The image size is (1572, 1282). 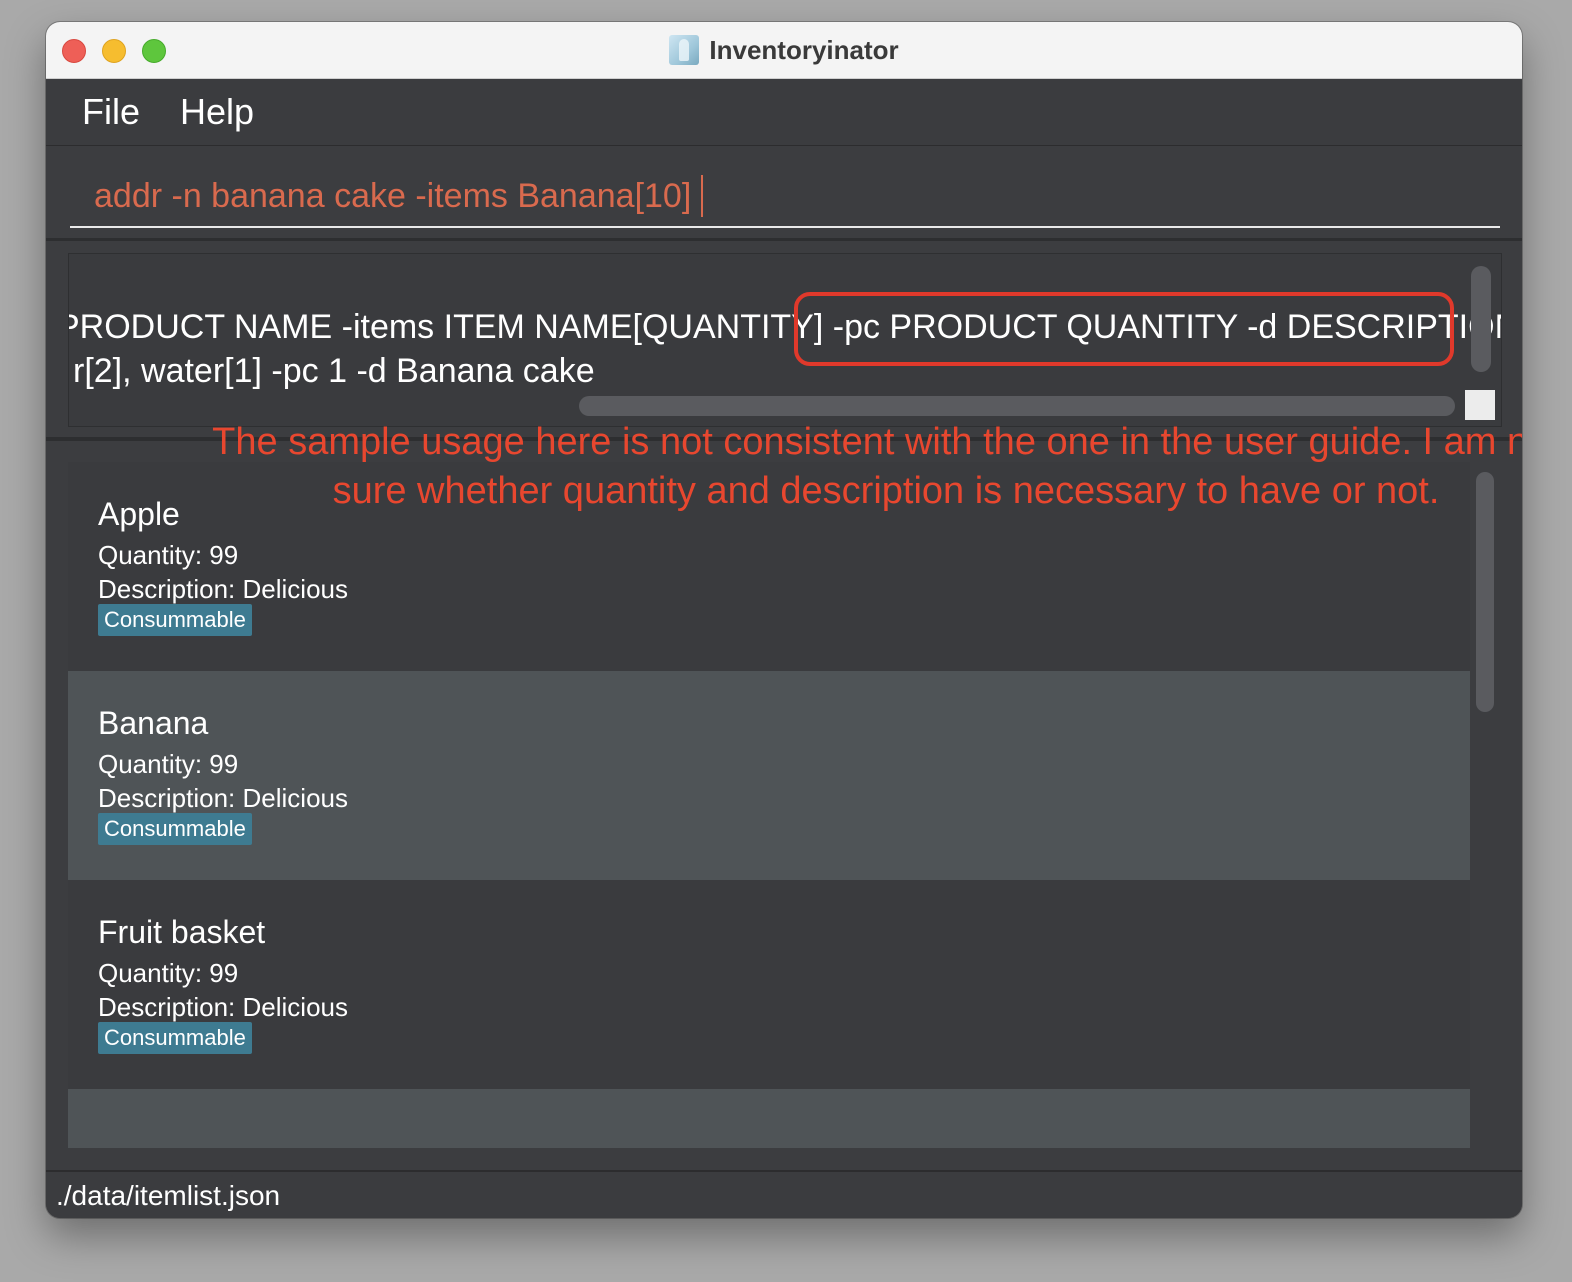 I want to click on scroll-corner, so click(x=1480, y=405).